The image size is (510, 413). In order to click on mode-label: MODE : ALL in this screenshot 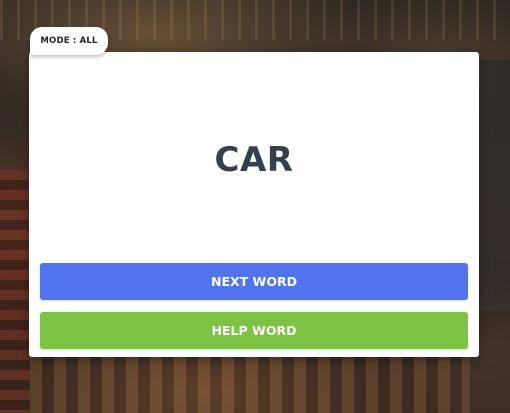, I will do `click(69, 41)`.